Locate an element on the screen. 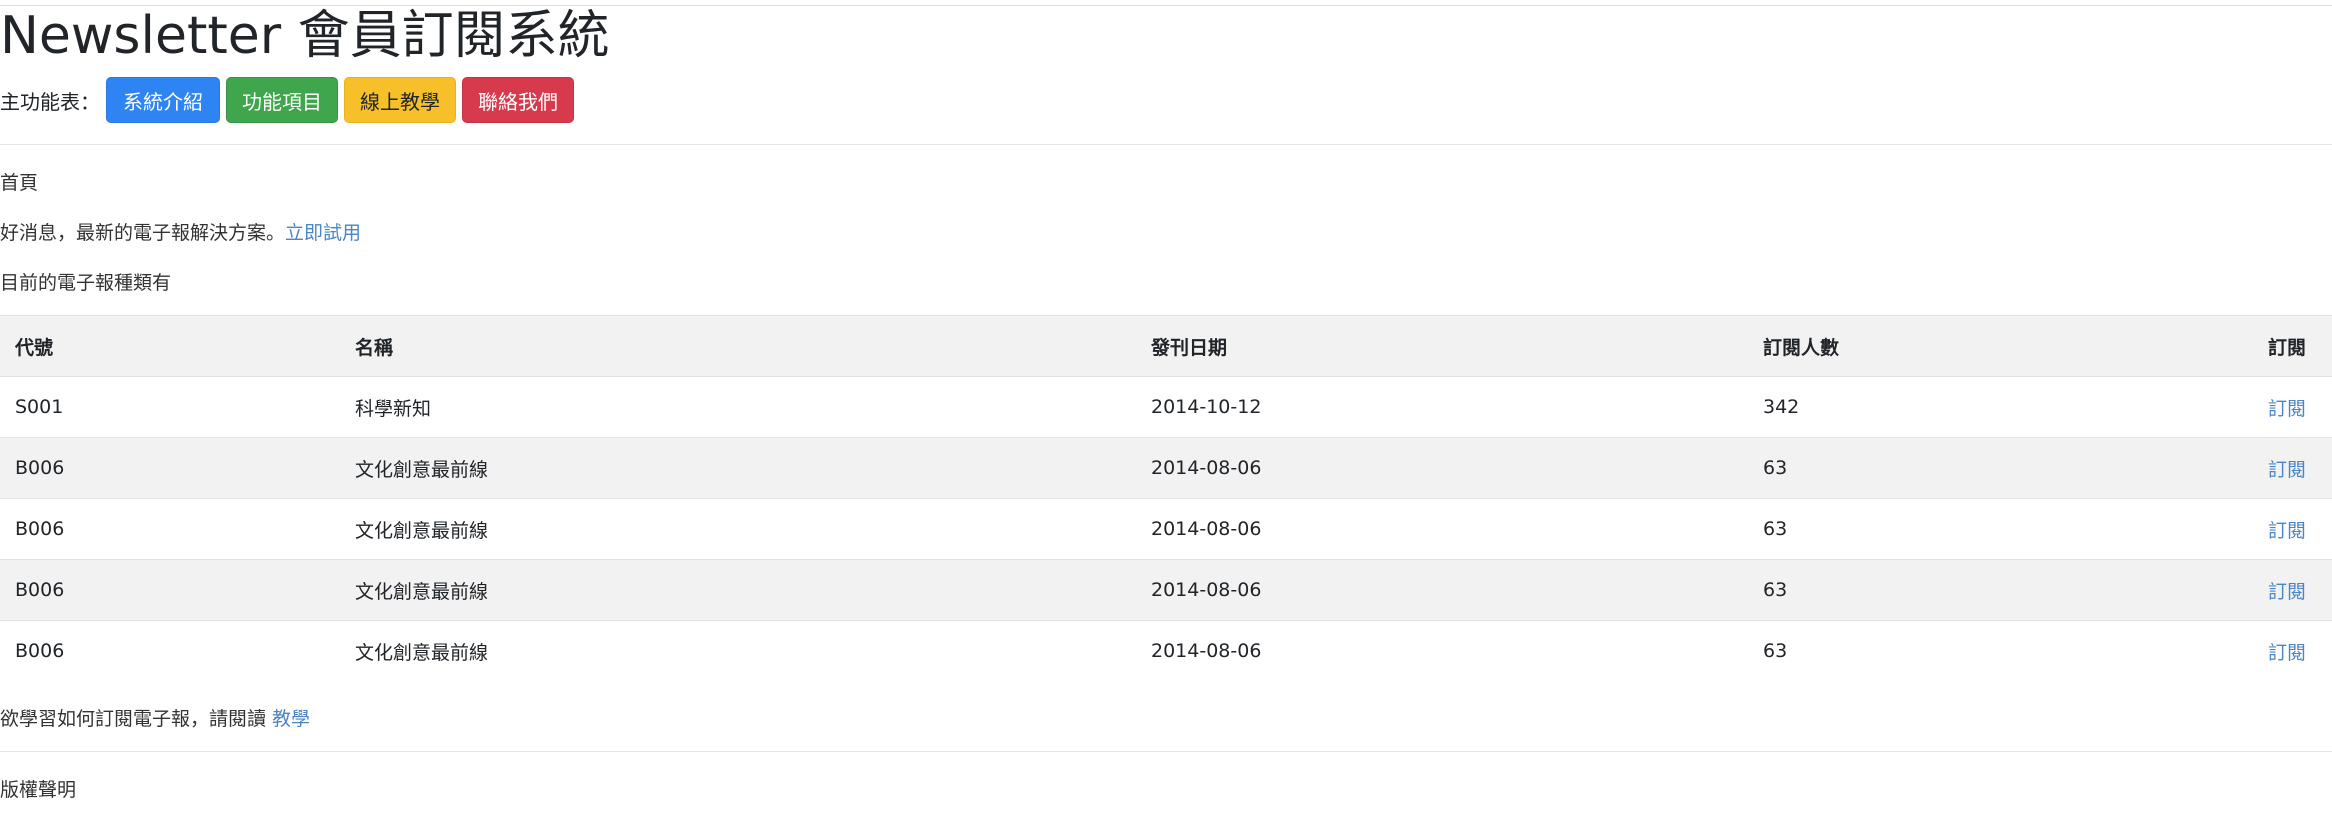 The image size is (2332, 813). promo-line: 好消息，最新的電子報解決方案。立即試用 is located at coordinates (180, 231).